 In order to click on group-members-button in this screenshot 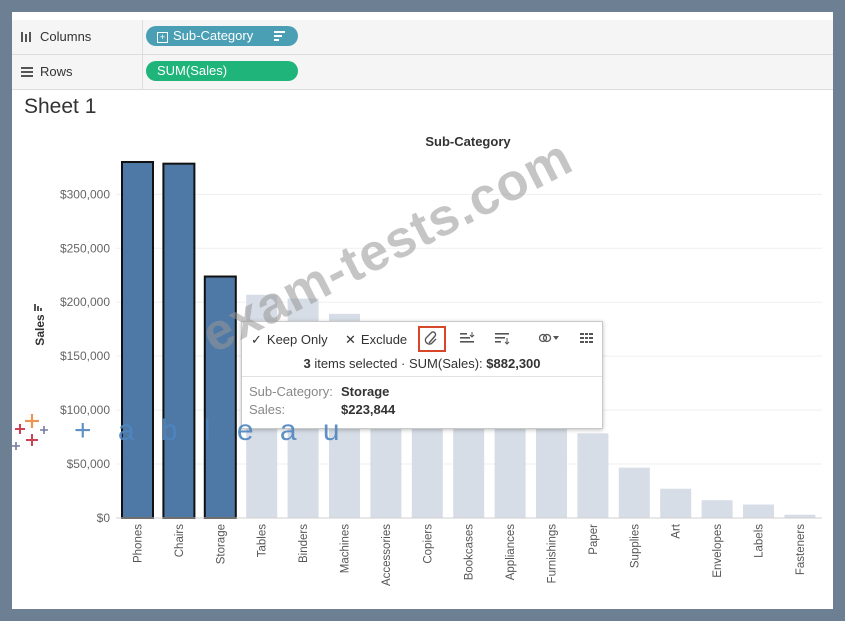, I will do `click(432, 339)`.